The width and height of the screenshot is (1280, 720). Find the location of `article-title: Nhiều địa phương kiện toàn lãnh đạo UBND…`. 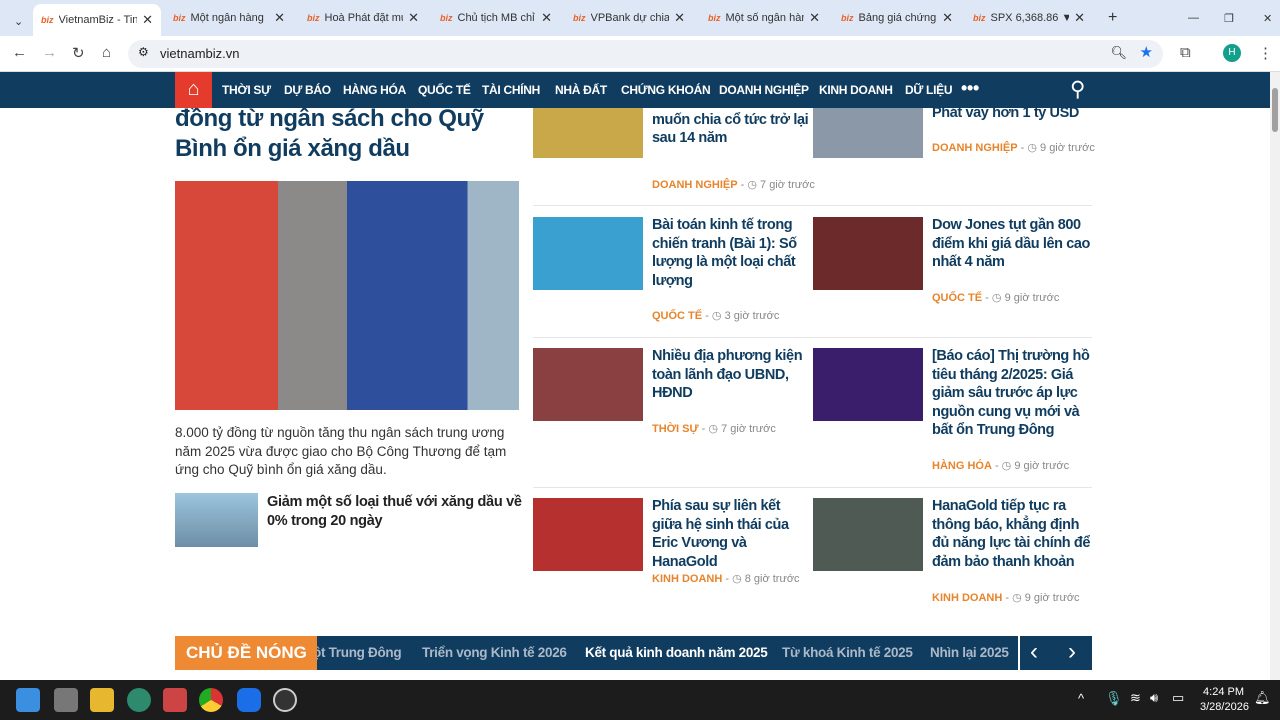

article-title: Nhiều địa phương kiện toàn lãnh đạo UBND… is located at coordinates (732, 375).